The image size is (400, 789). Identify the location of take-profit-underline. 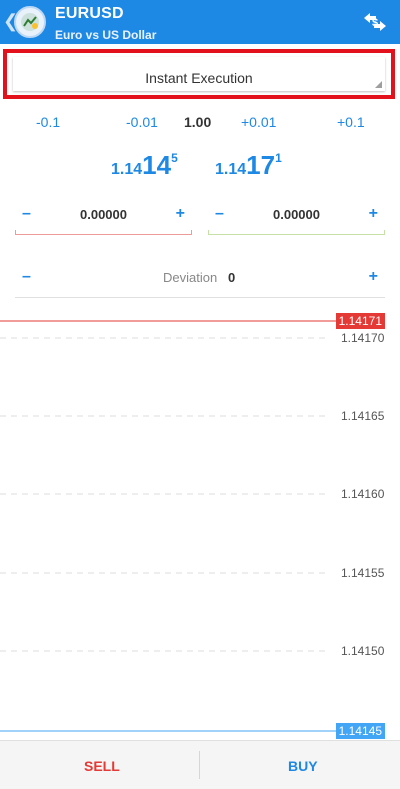
(296, 232).